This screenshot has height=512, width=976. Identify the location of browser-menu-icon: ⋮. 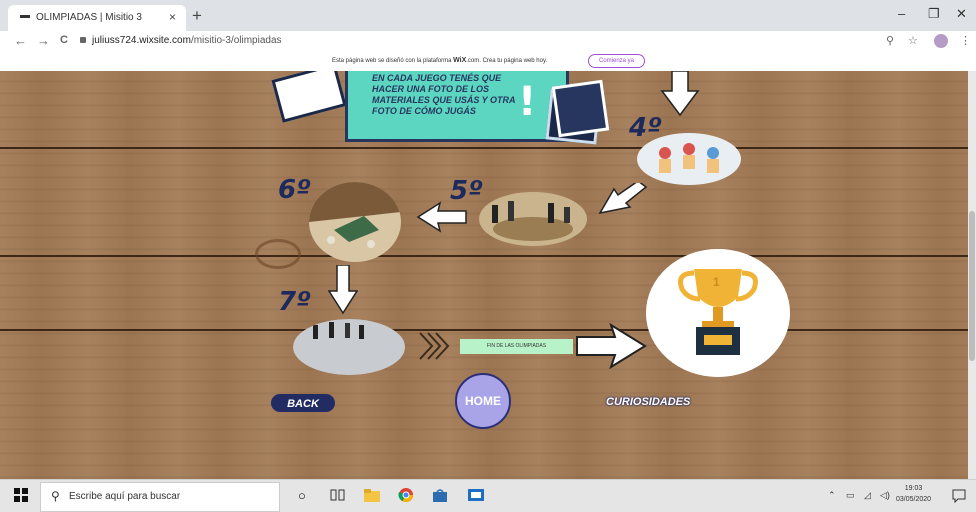
(965, 40).